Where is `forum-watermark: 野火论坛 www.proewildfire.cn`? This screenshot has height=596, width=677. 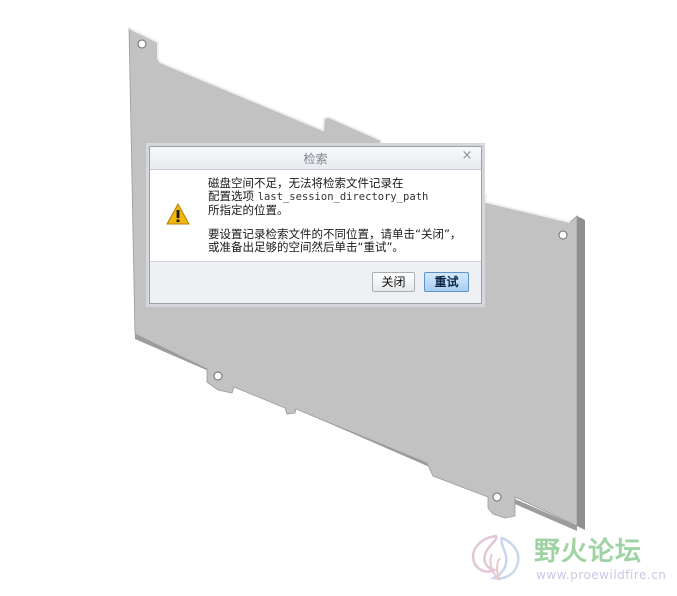 forum-watermark: 野火论坛 www.proewildfire.cn is located at coordinates (568, 559).